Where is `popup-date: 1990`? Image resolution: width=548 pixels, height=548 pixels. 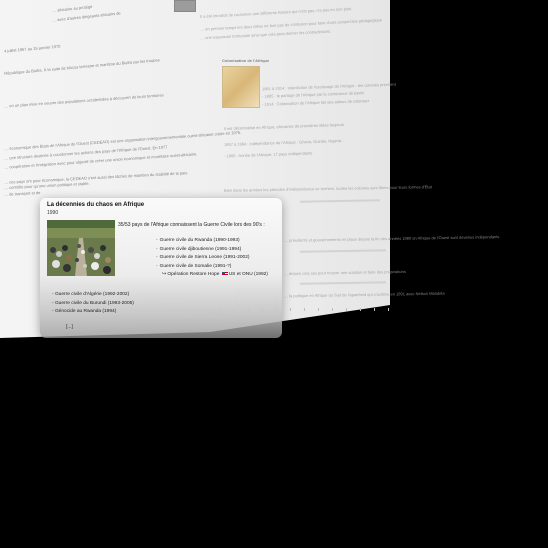
popup-date: 1990 is located at coordinates (53, 213).